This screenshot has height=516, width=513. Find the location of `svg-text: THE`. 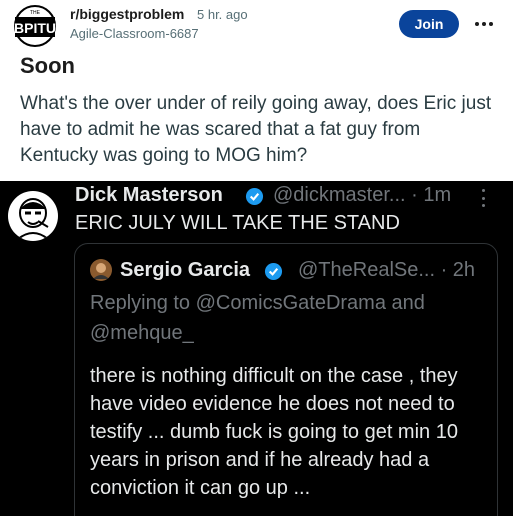

svg-text: THE is located at coordinates (35, 13).